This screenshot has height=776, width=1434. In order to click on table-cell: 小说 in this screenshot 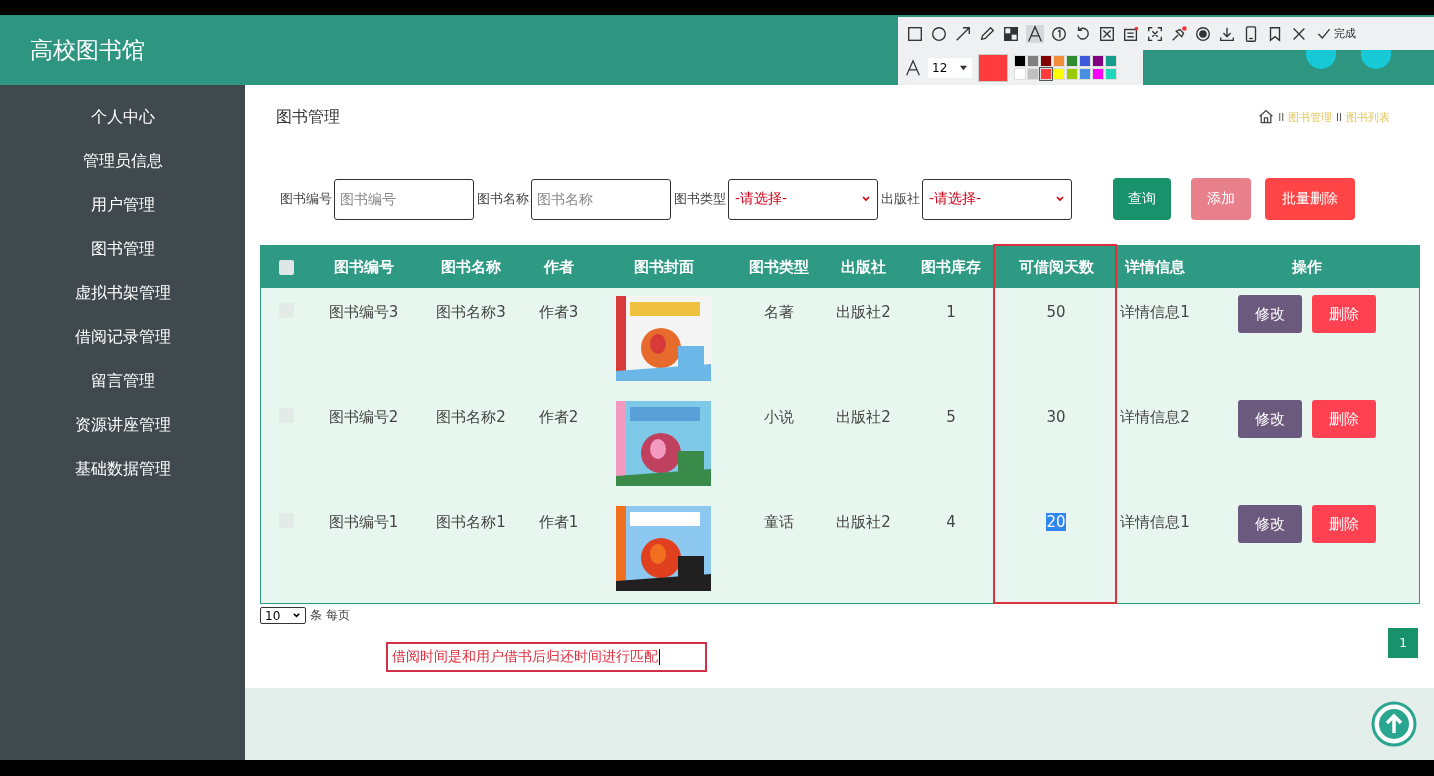, I will do `click(778, 417)`.